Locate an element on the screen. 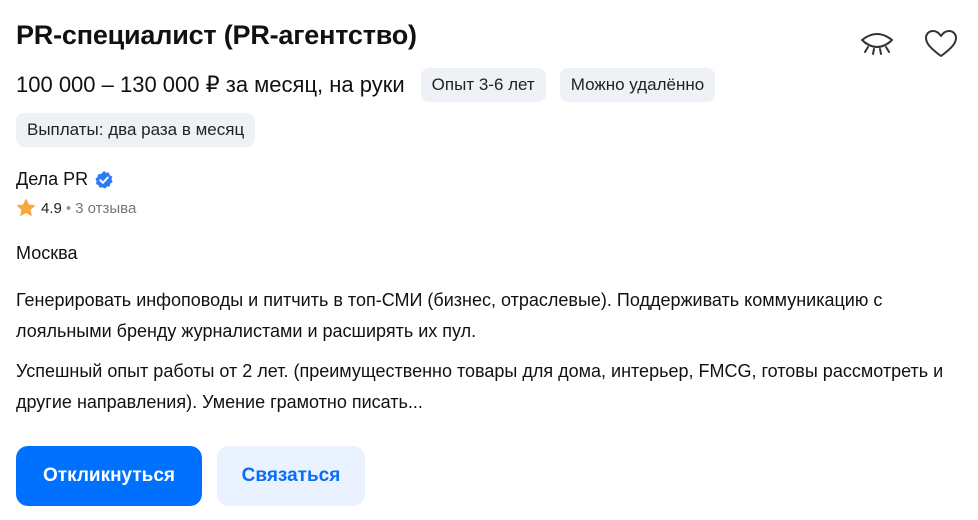 The height and width of the screenshot is (520, 978). reviews-link: 3 отзыва is located at coordinates (105, 208).